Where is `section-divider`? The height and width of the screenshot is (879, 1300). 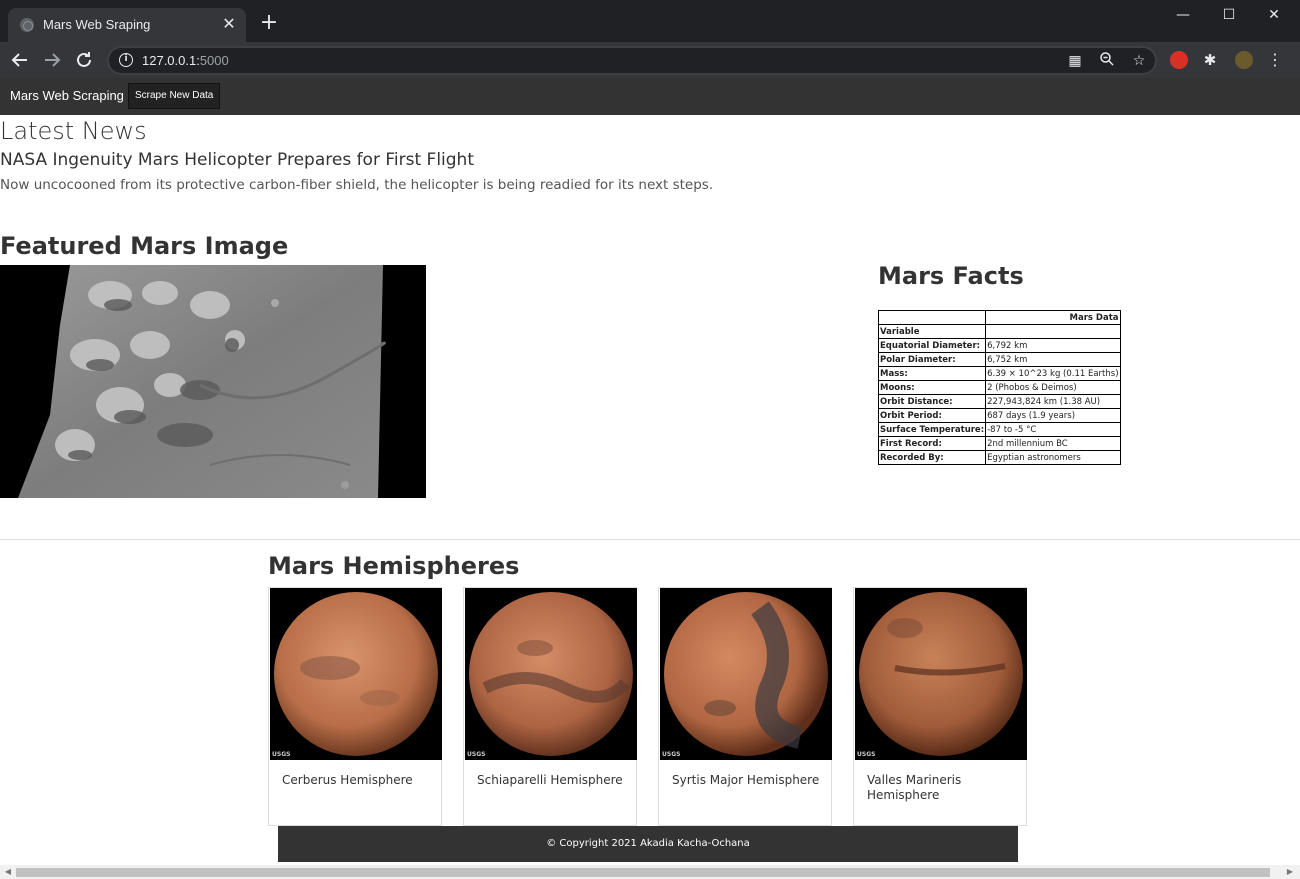
section-divider is located at coordinates (650, 539).